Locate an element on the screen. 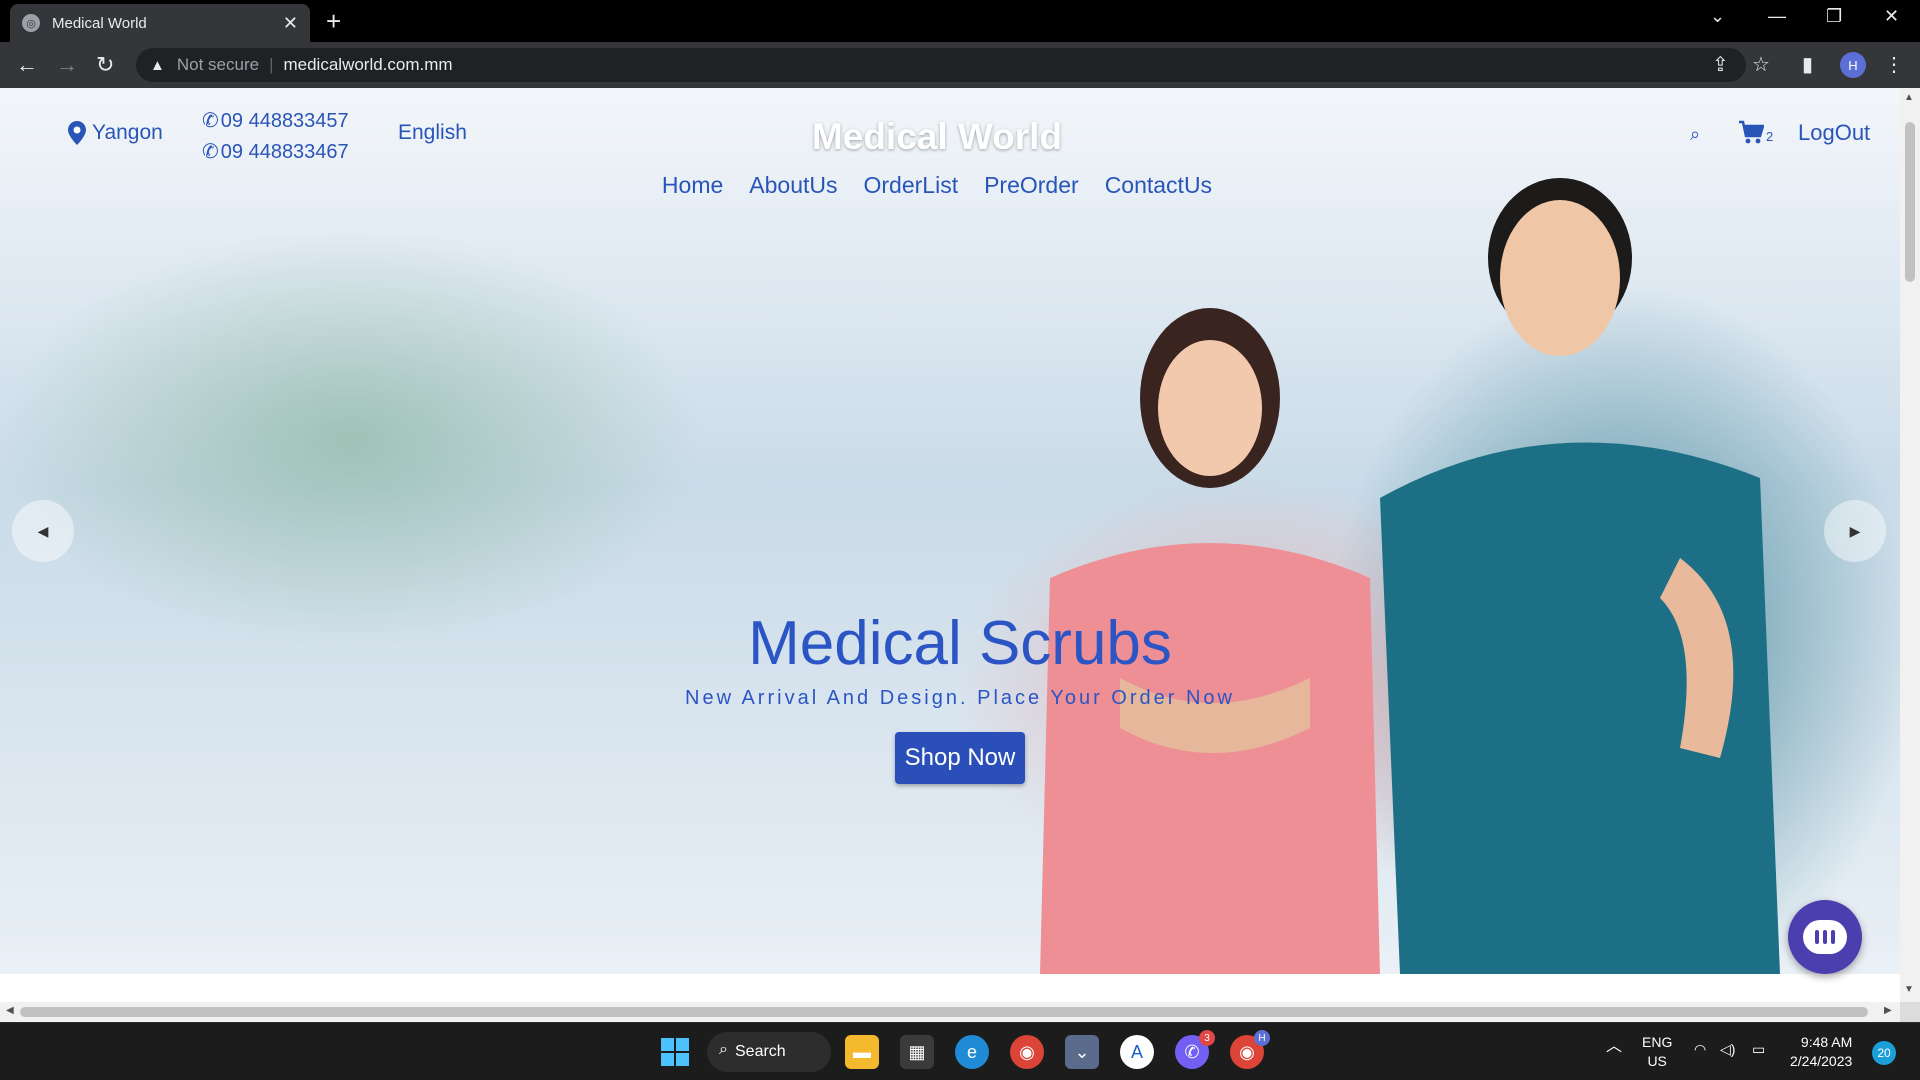 This screenshot has height=1080, width=1920. tab-title: Medical World is located at coordinates (99, 23).